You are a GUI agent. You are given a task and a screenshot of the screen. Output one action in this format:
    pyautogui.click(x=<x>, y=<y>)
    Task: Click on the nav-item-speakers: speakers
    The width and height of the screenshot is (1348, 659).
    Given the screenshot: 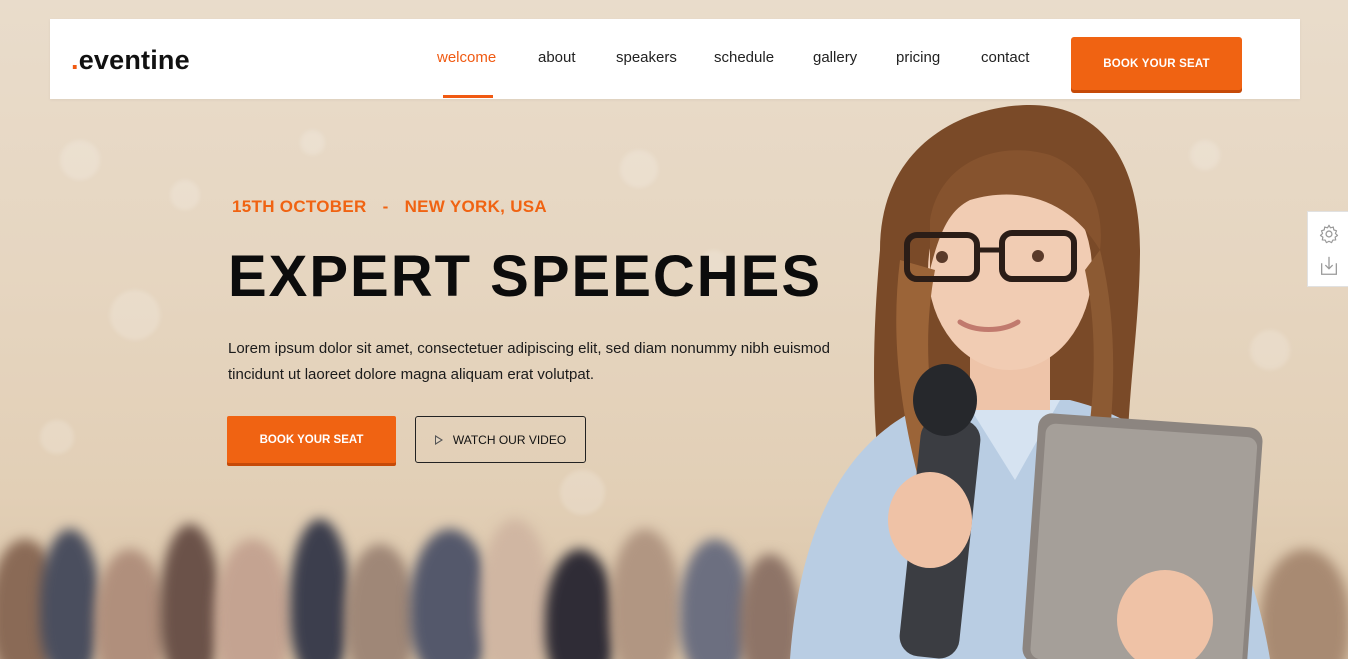 What is the action you would take?
    pyautogui.click(x=646, y=57)
    